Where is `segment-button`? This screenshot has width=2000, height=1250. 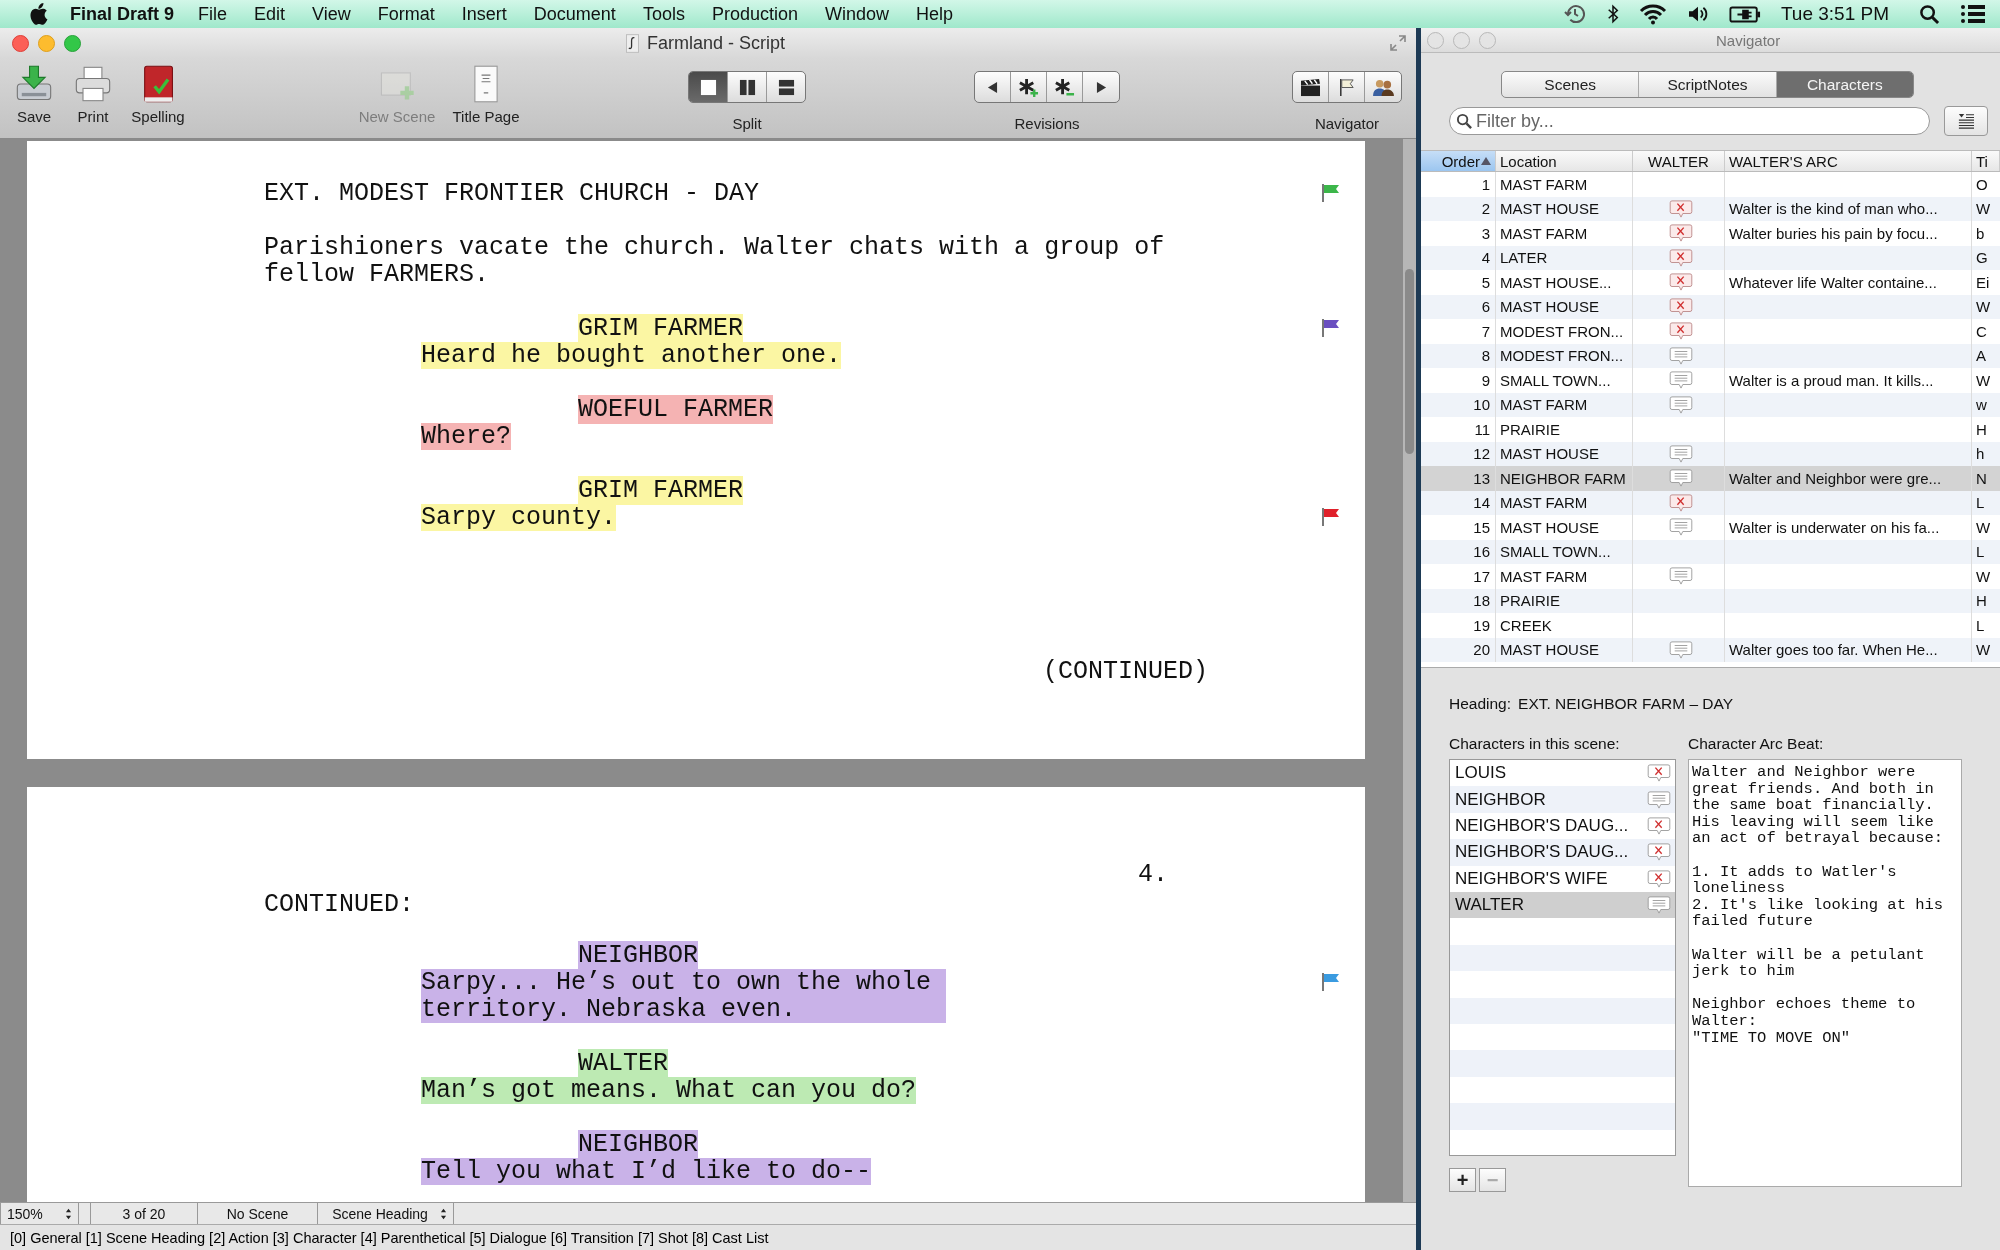 segment-button is located at coordinates (708, 87).